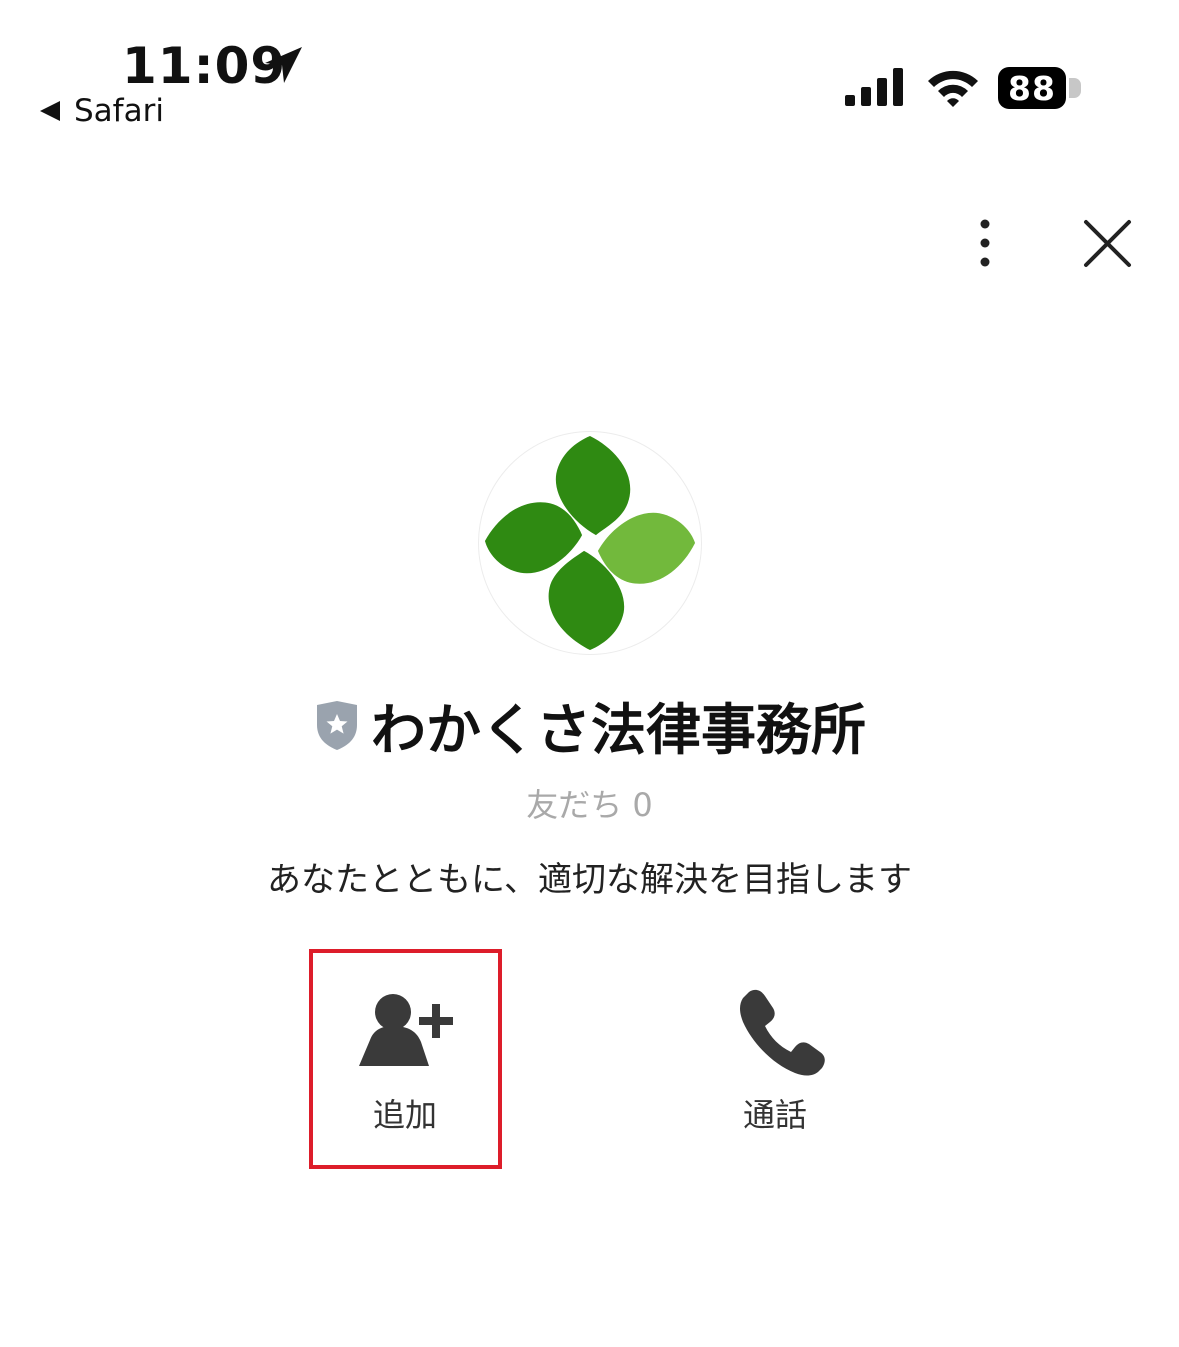  What do you see at coordinates (774, 1115) in the screenshot?
I see `call-label: 通話` at bounding box center [774, 1115].